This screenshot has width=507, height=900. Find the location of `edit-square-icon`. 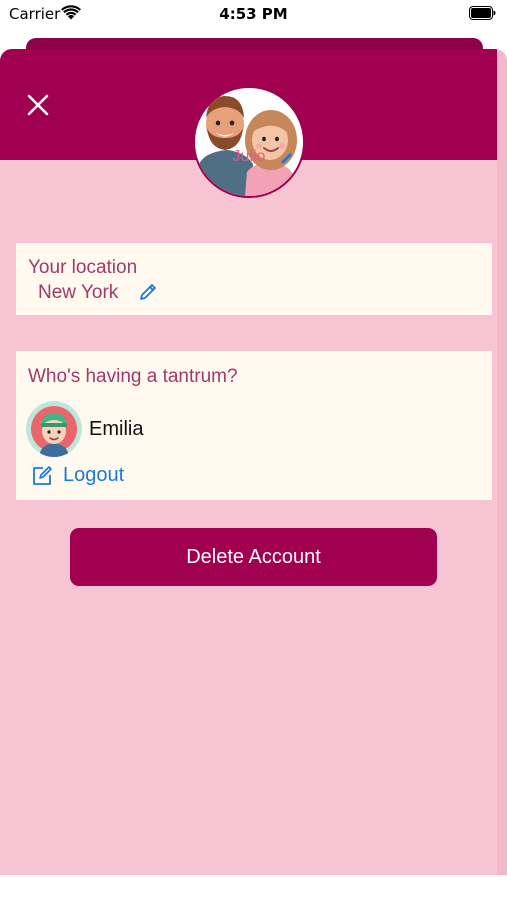

edit-square-icon is located at coordinates (42, 476).